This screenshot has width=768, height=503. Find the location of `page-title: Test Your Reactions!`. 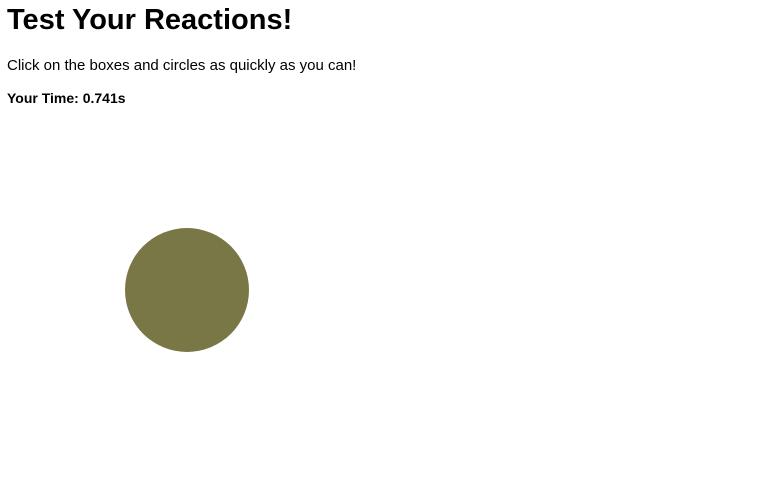

page-title: Test Your Reactions! is located at coordinates (150, 20).